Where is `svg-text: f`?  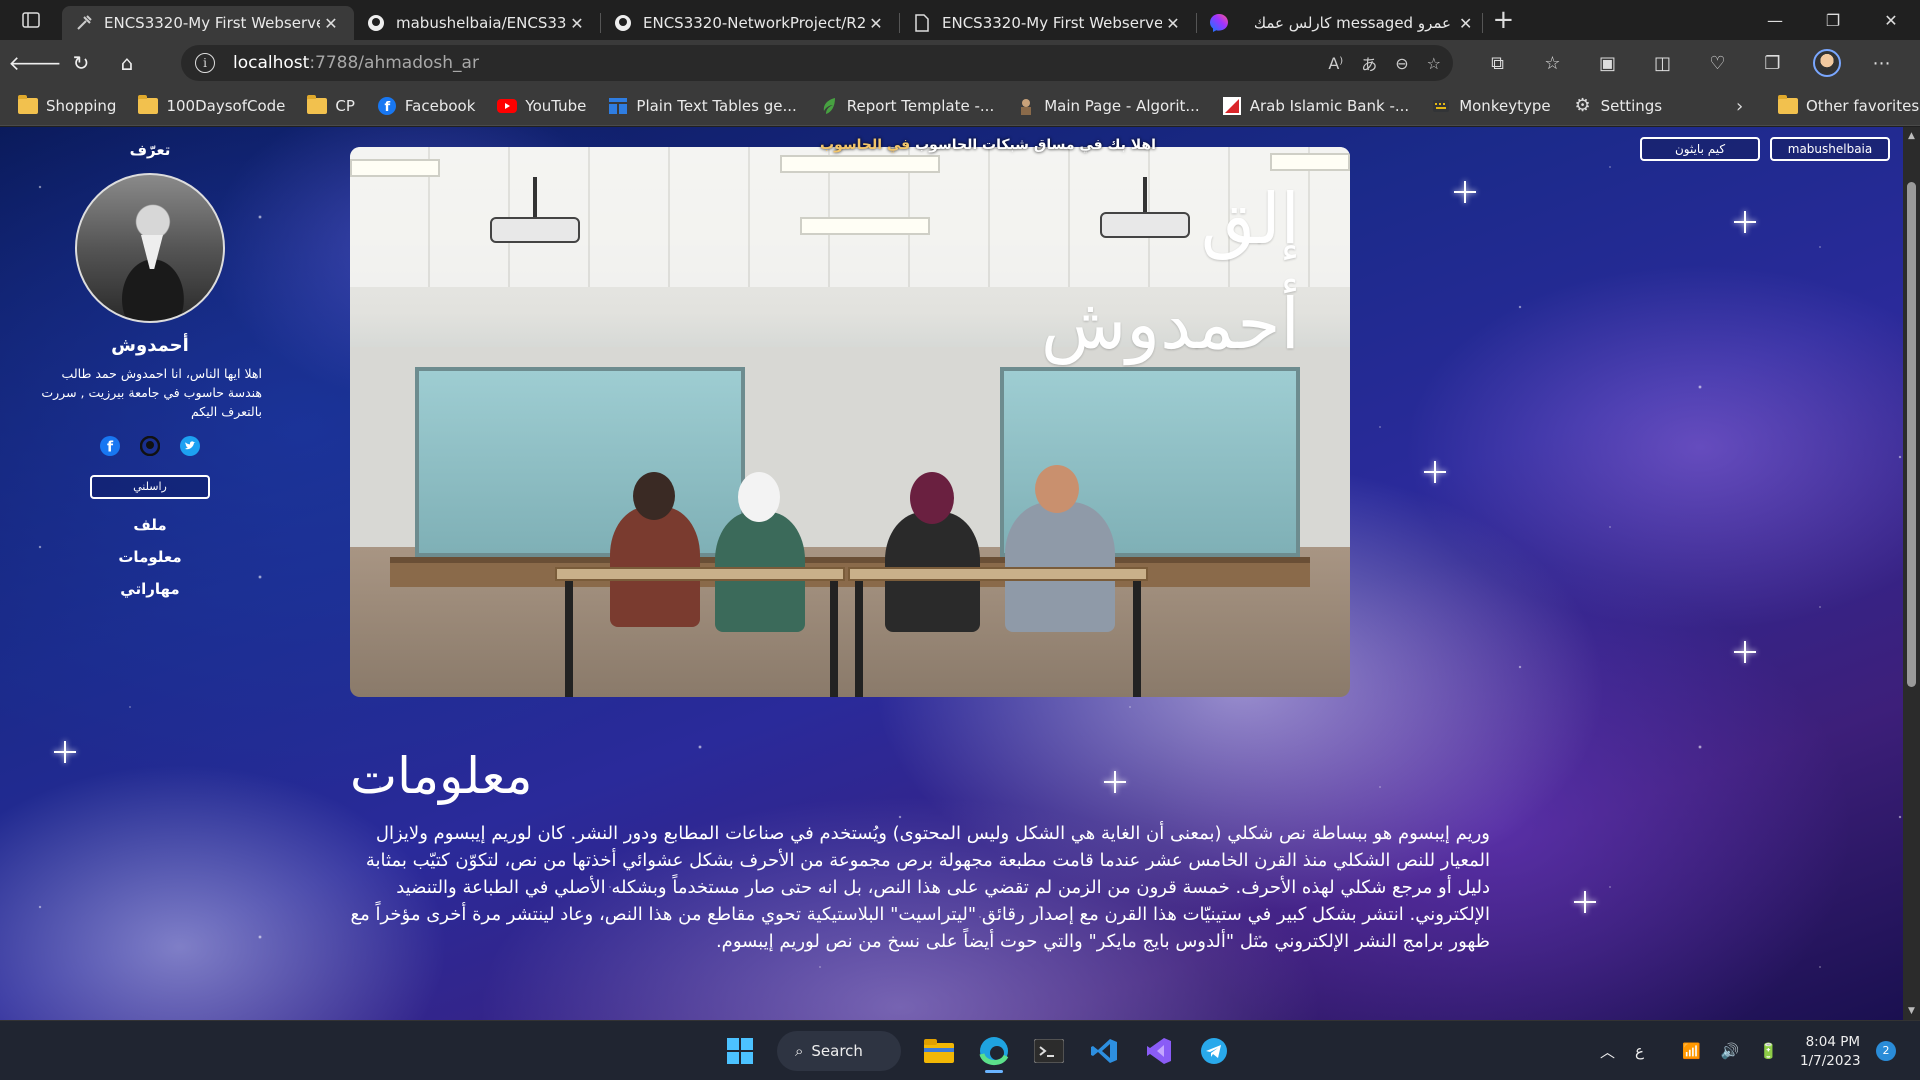
svg-text: f is located at coordinates (387, 107).